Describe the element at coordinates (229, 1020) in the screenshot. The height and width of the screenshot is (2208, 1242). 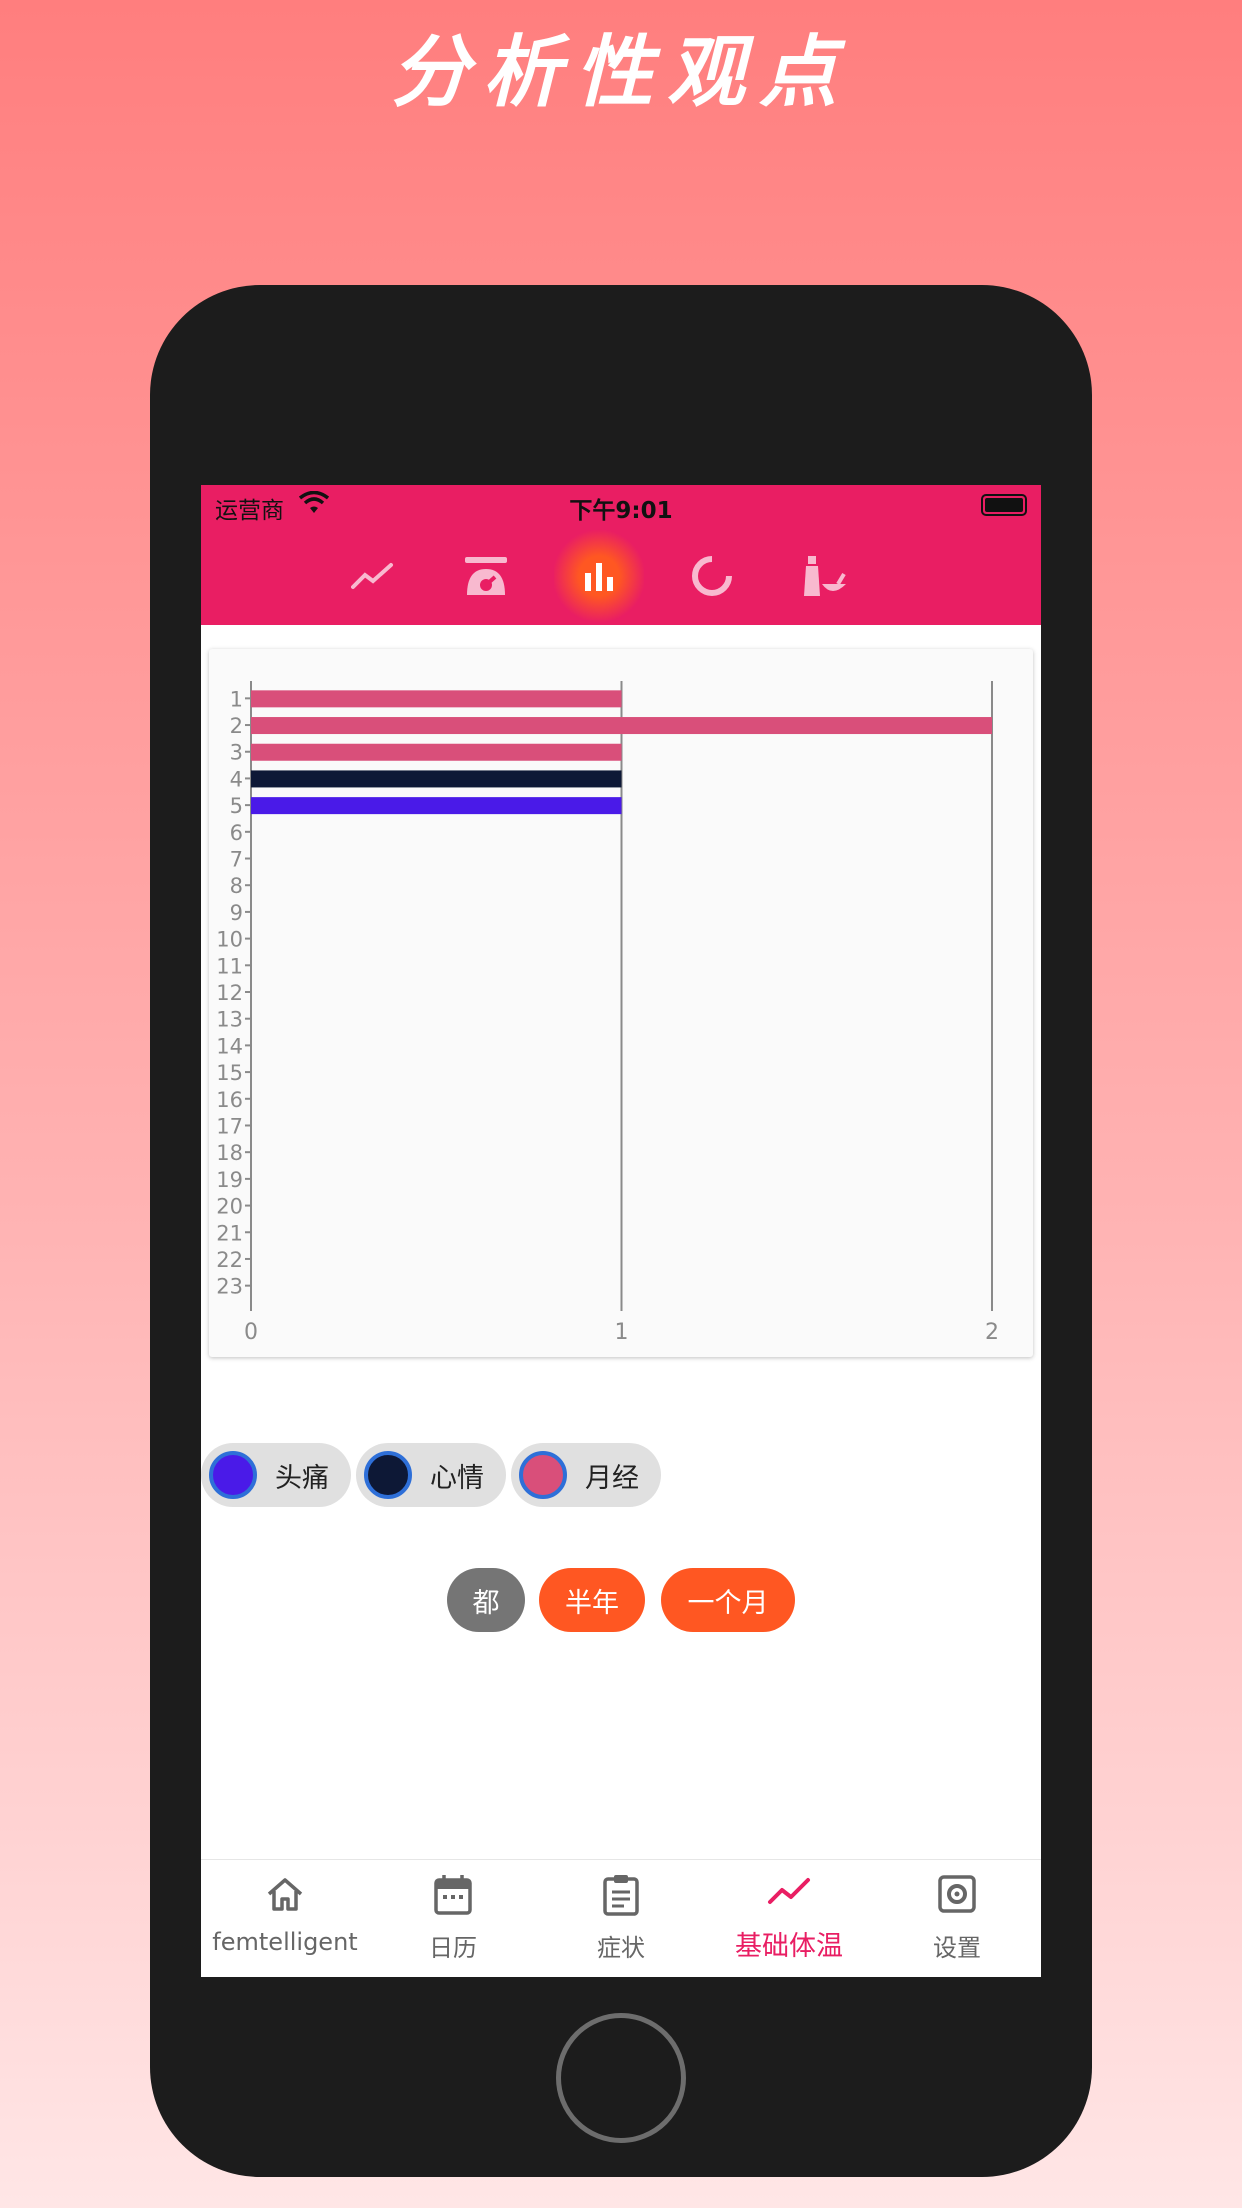
I see `y-tick-label: 13` at that location.